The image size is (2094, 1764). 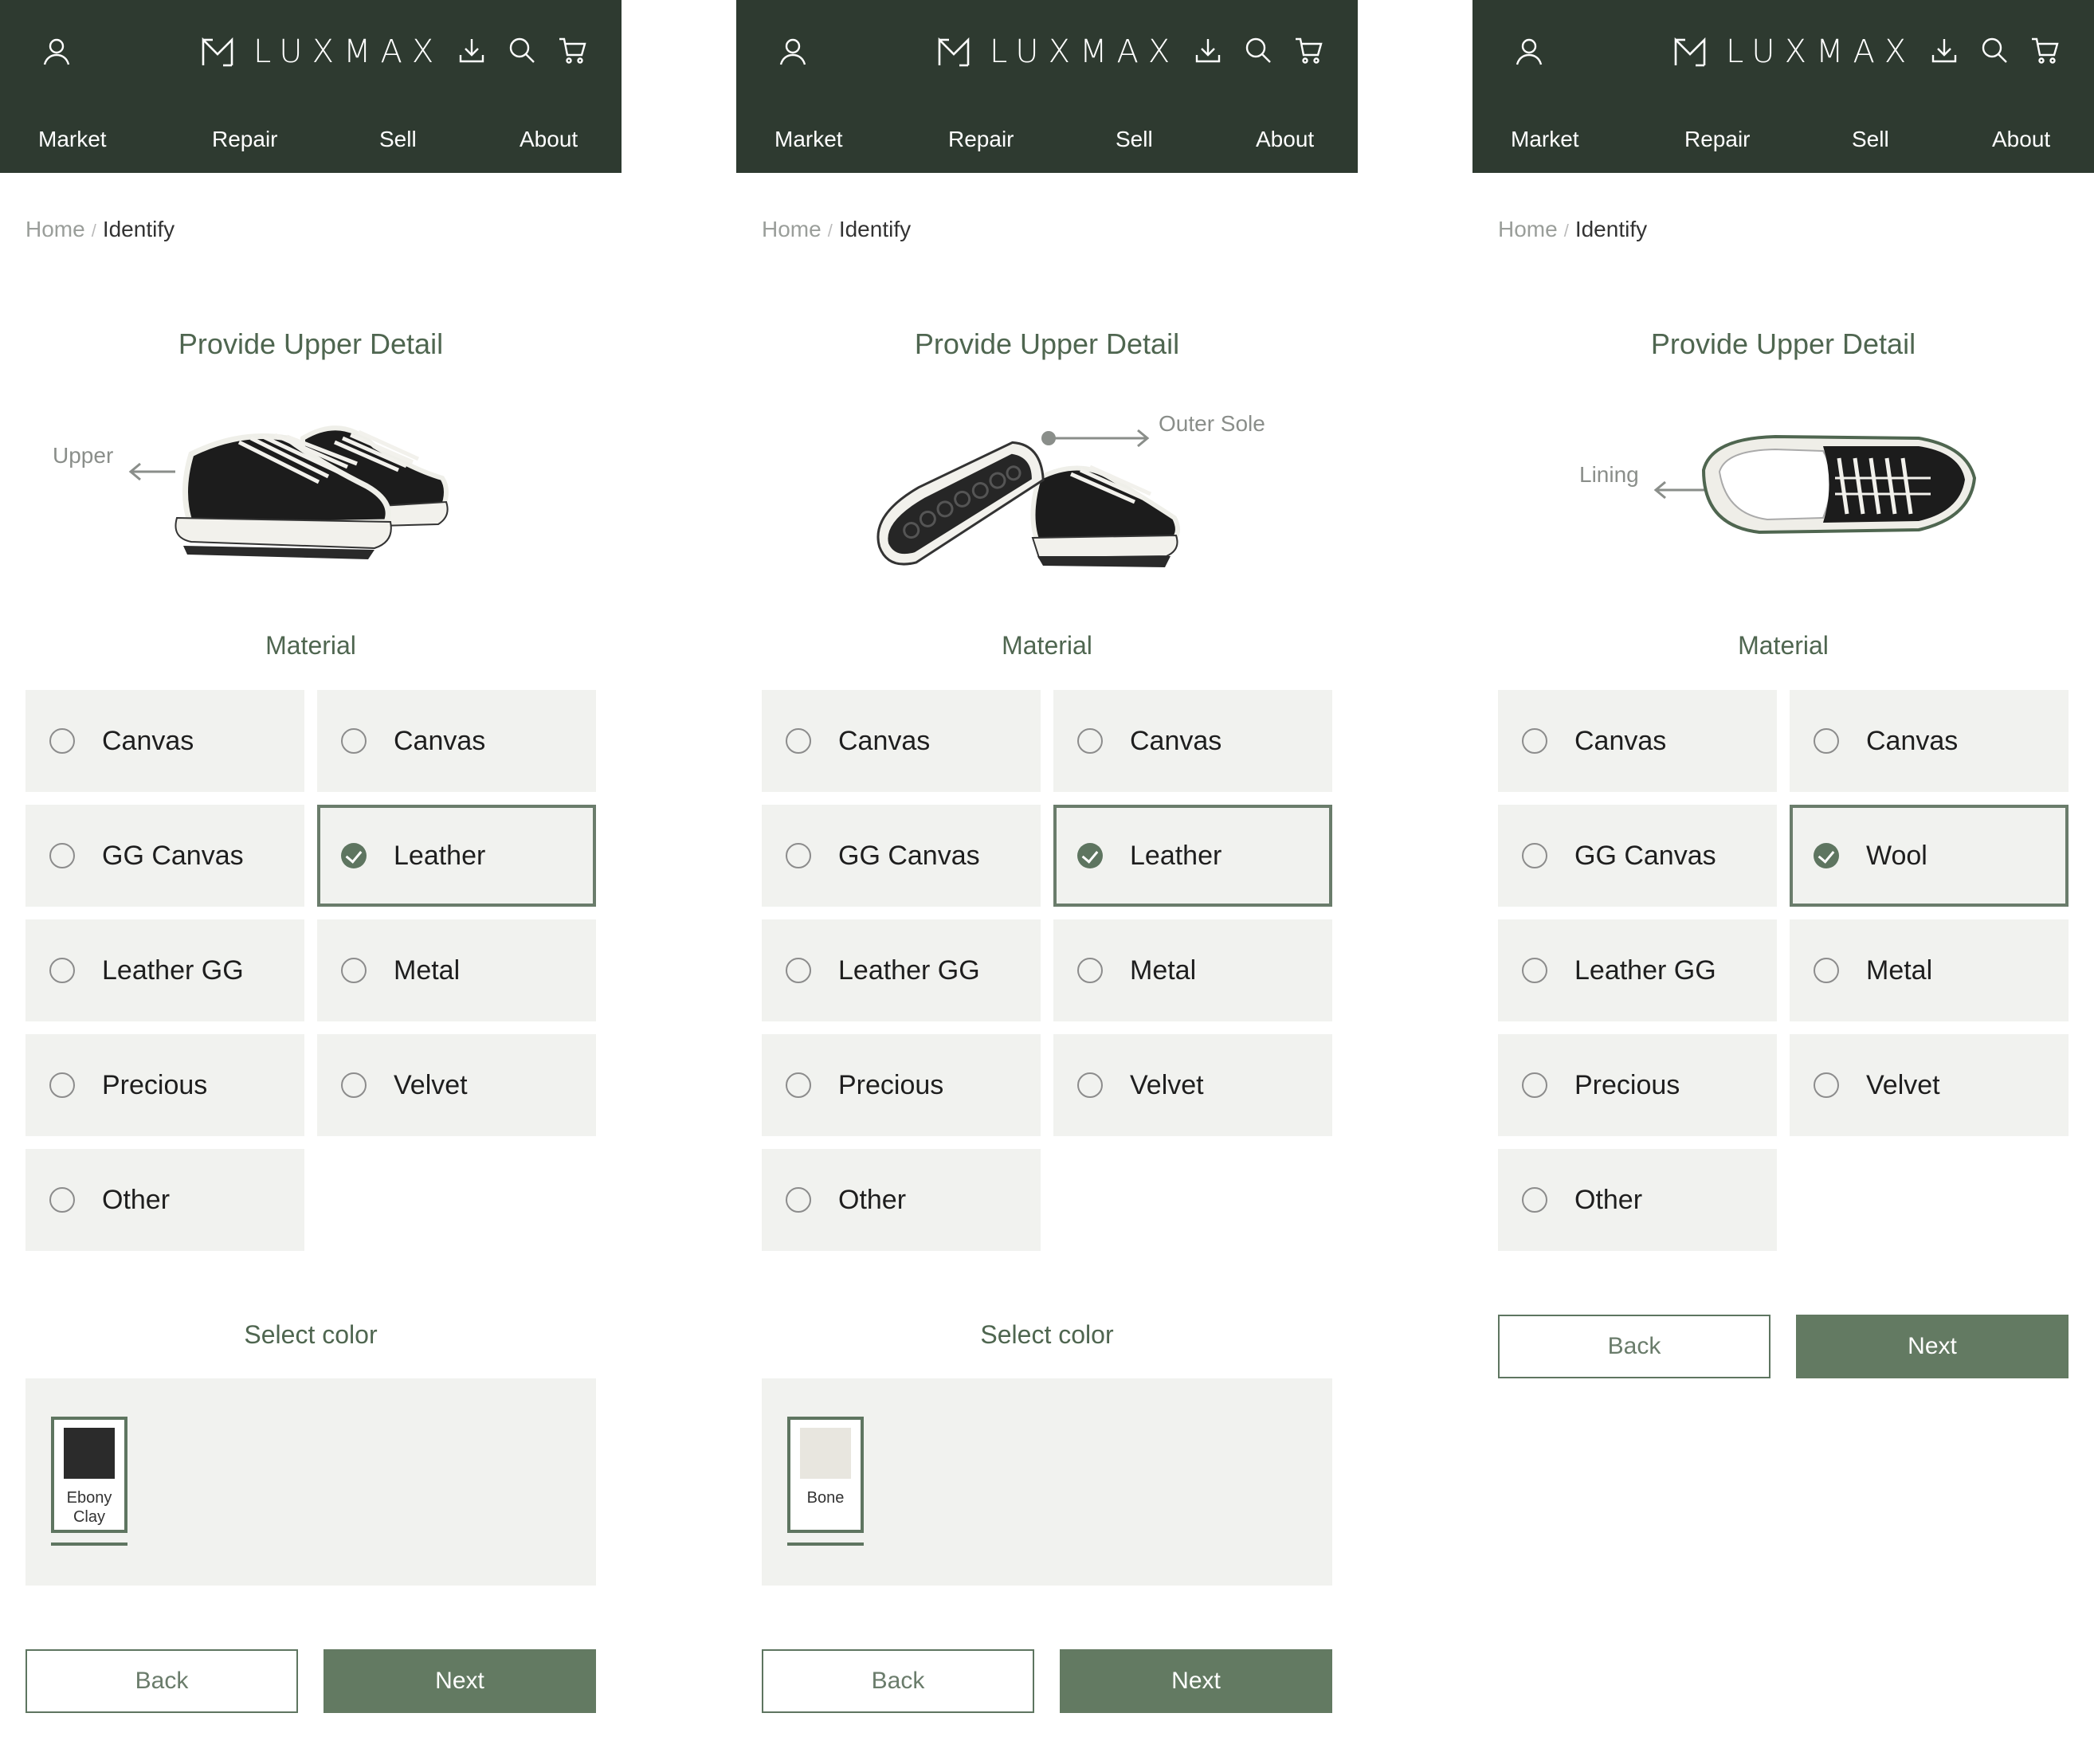 I want to click on option-label: Canvas, so click(x=148, y=741).